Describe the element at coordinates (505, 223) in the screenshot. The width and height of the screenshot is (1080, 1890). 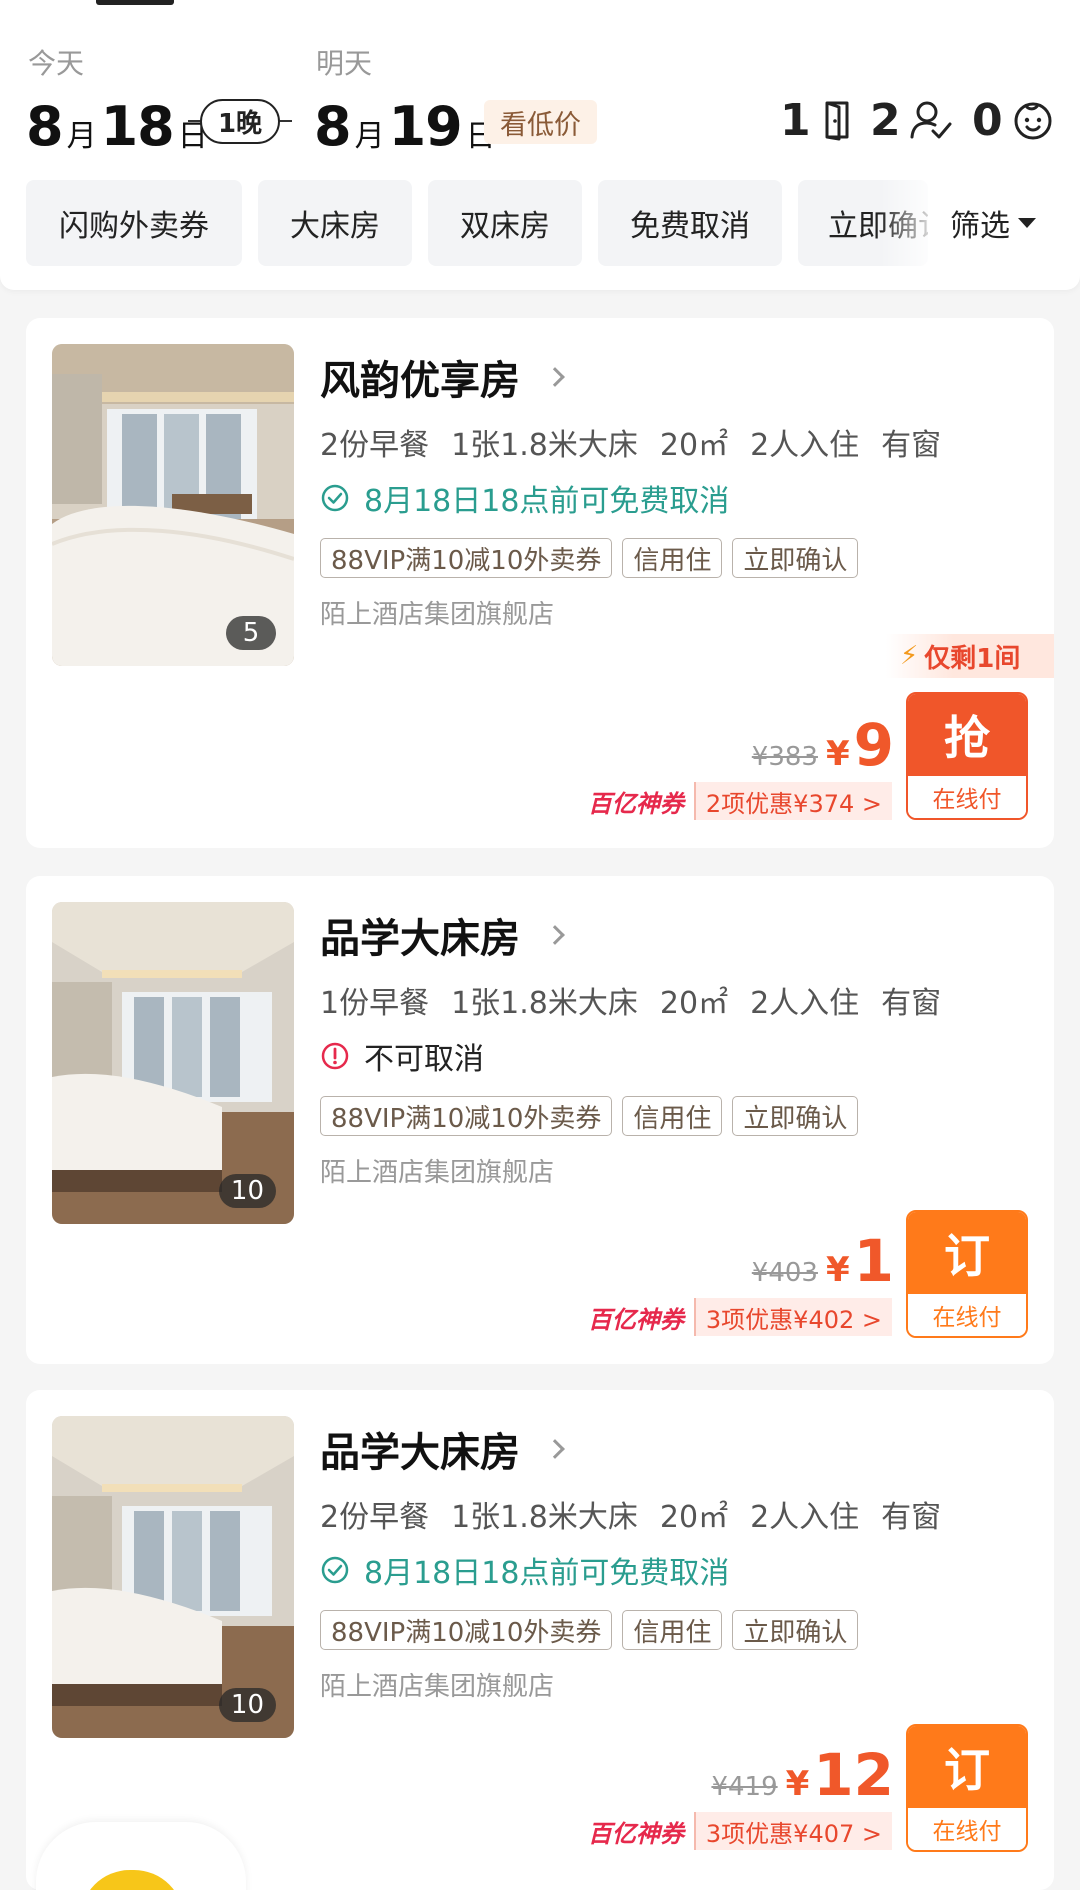
I see `filter-chip-twin-bed: 双床房` at that location.